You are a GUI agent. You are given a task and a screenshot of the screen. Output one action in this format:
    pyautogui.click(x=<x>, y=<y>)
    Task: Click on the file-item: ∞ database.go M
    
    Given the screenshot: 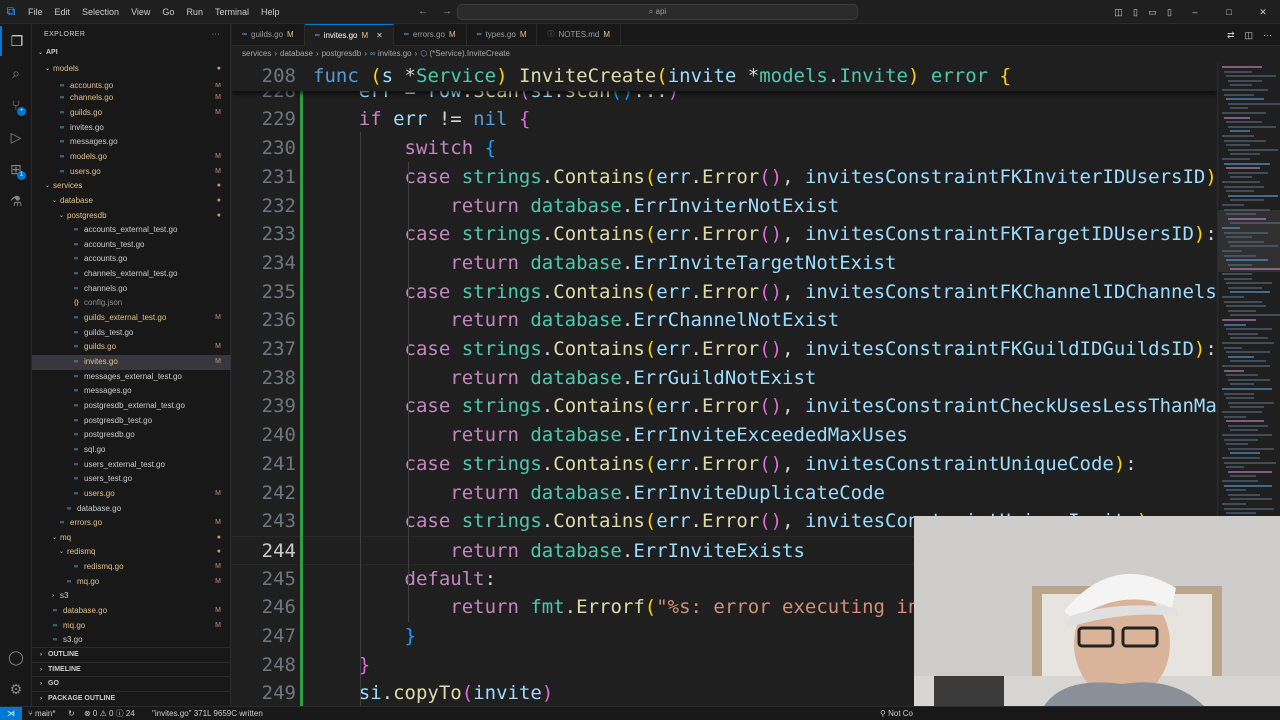 What is the action you would take?
    pyautogui.click(x=131, y=611)
    